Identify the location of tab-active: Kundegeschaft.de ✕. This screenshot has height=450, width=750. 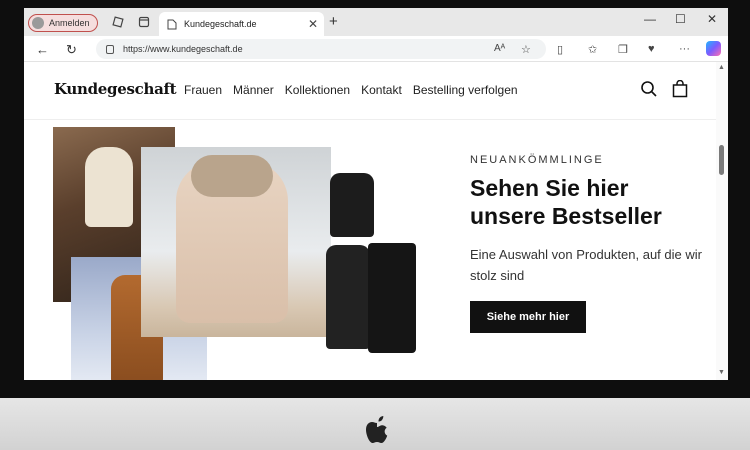
(241, 24).